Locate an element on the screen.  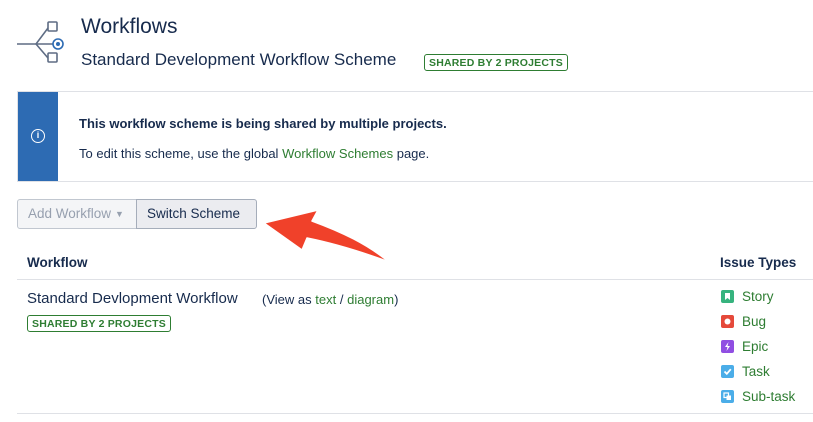
annotation-arrow is located at coordinates (326, 236).